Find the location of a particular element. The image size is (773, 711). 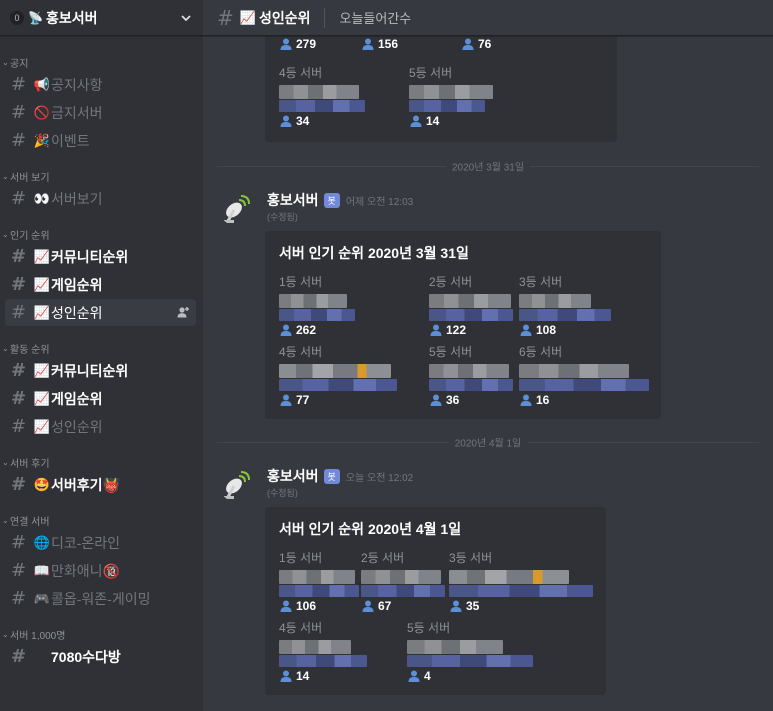

chart-emoji-icon: 📈 is located at coordinates (247, 17).